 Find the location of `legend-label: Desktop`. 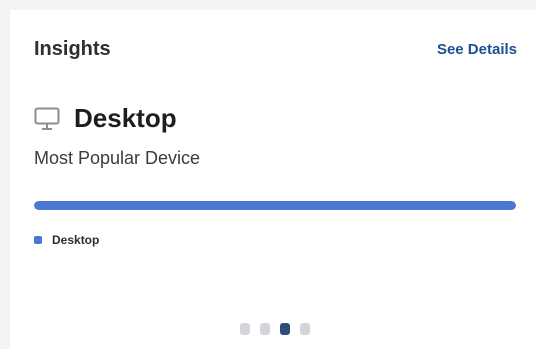

legend-label: Desktop is located at coordinates (76, 240).